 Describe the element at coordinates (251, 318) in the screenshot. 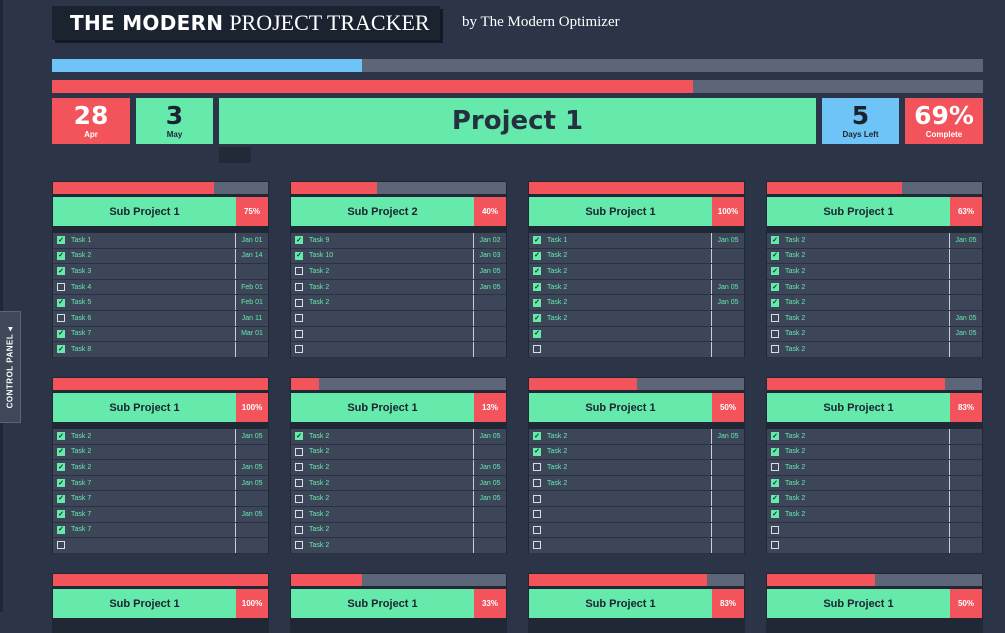

I see `task-date: Jan 11` at that location.